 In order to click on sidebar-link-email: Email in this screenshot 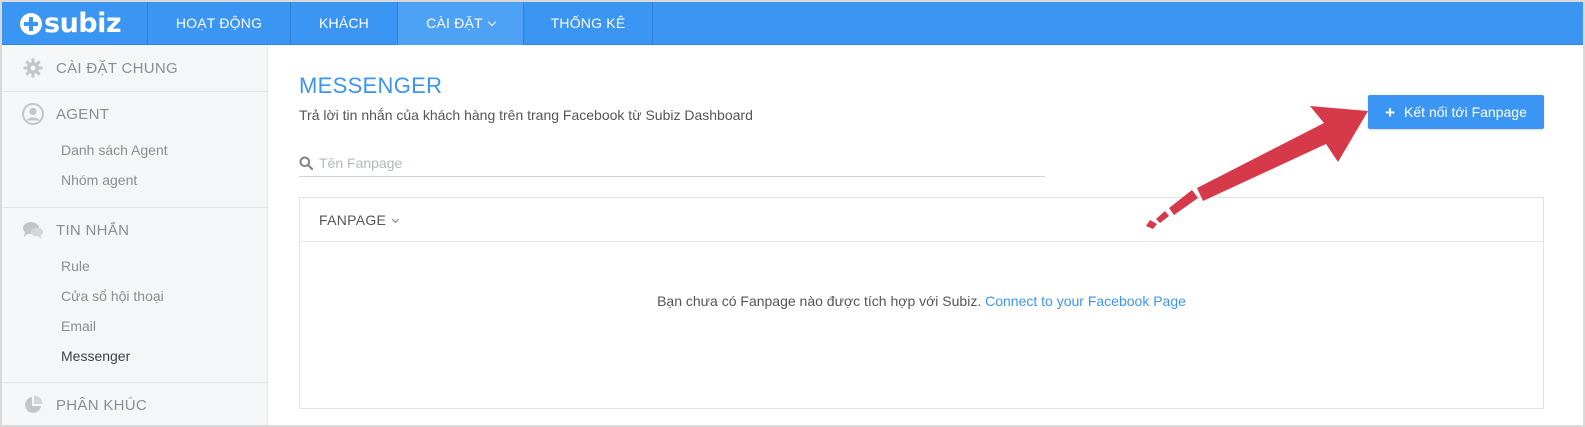, I will do `click(78, 326)`.